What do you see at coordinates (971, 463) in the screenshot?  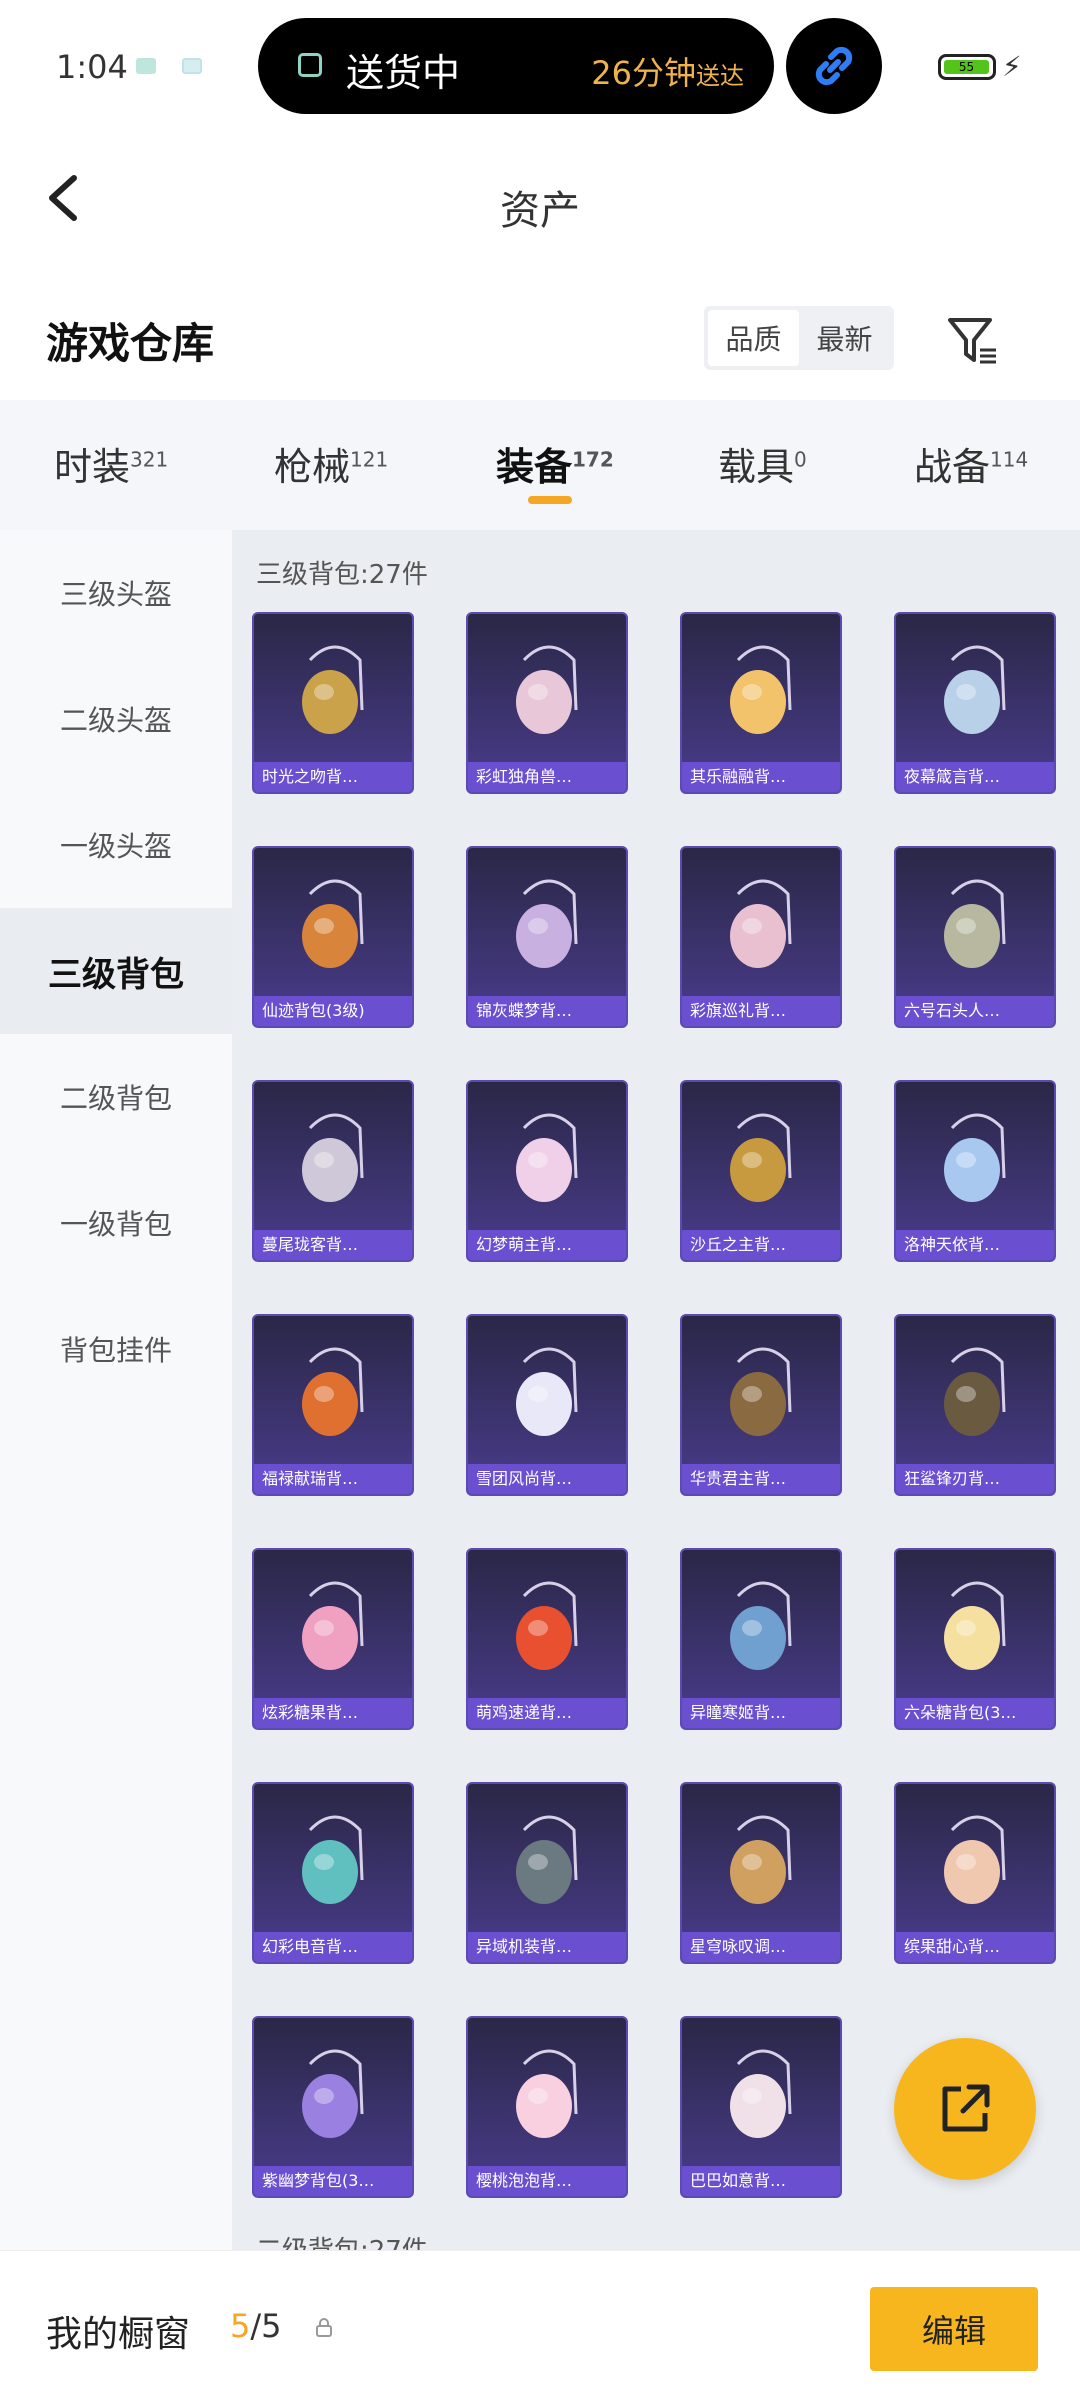 I see `tab-supplies: 战备114` at bounding box center [971, 463].